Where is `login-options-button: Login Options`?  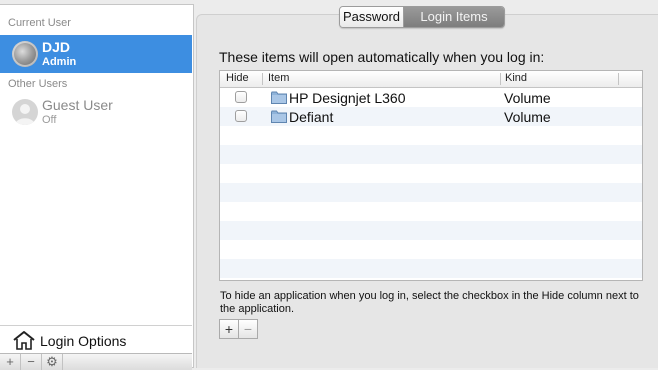
login-options-button: Login Options is located at coordinates (96, 339).